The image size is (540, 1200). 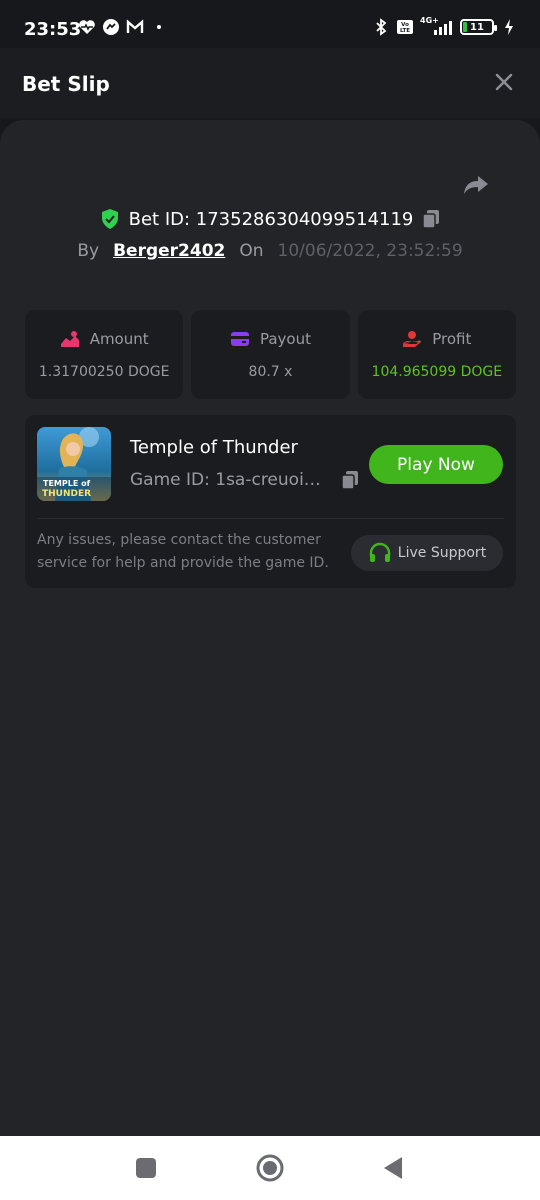 I want to click on bet-id-row: Bet ID: 1735286304099514119, so click(x=270, y=219).